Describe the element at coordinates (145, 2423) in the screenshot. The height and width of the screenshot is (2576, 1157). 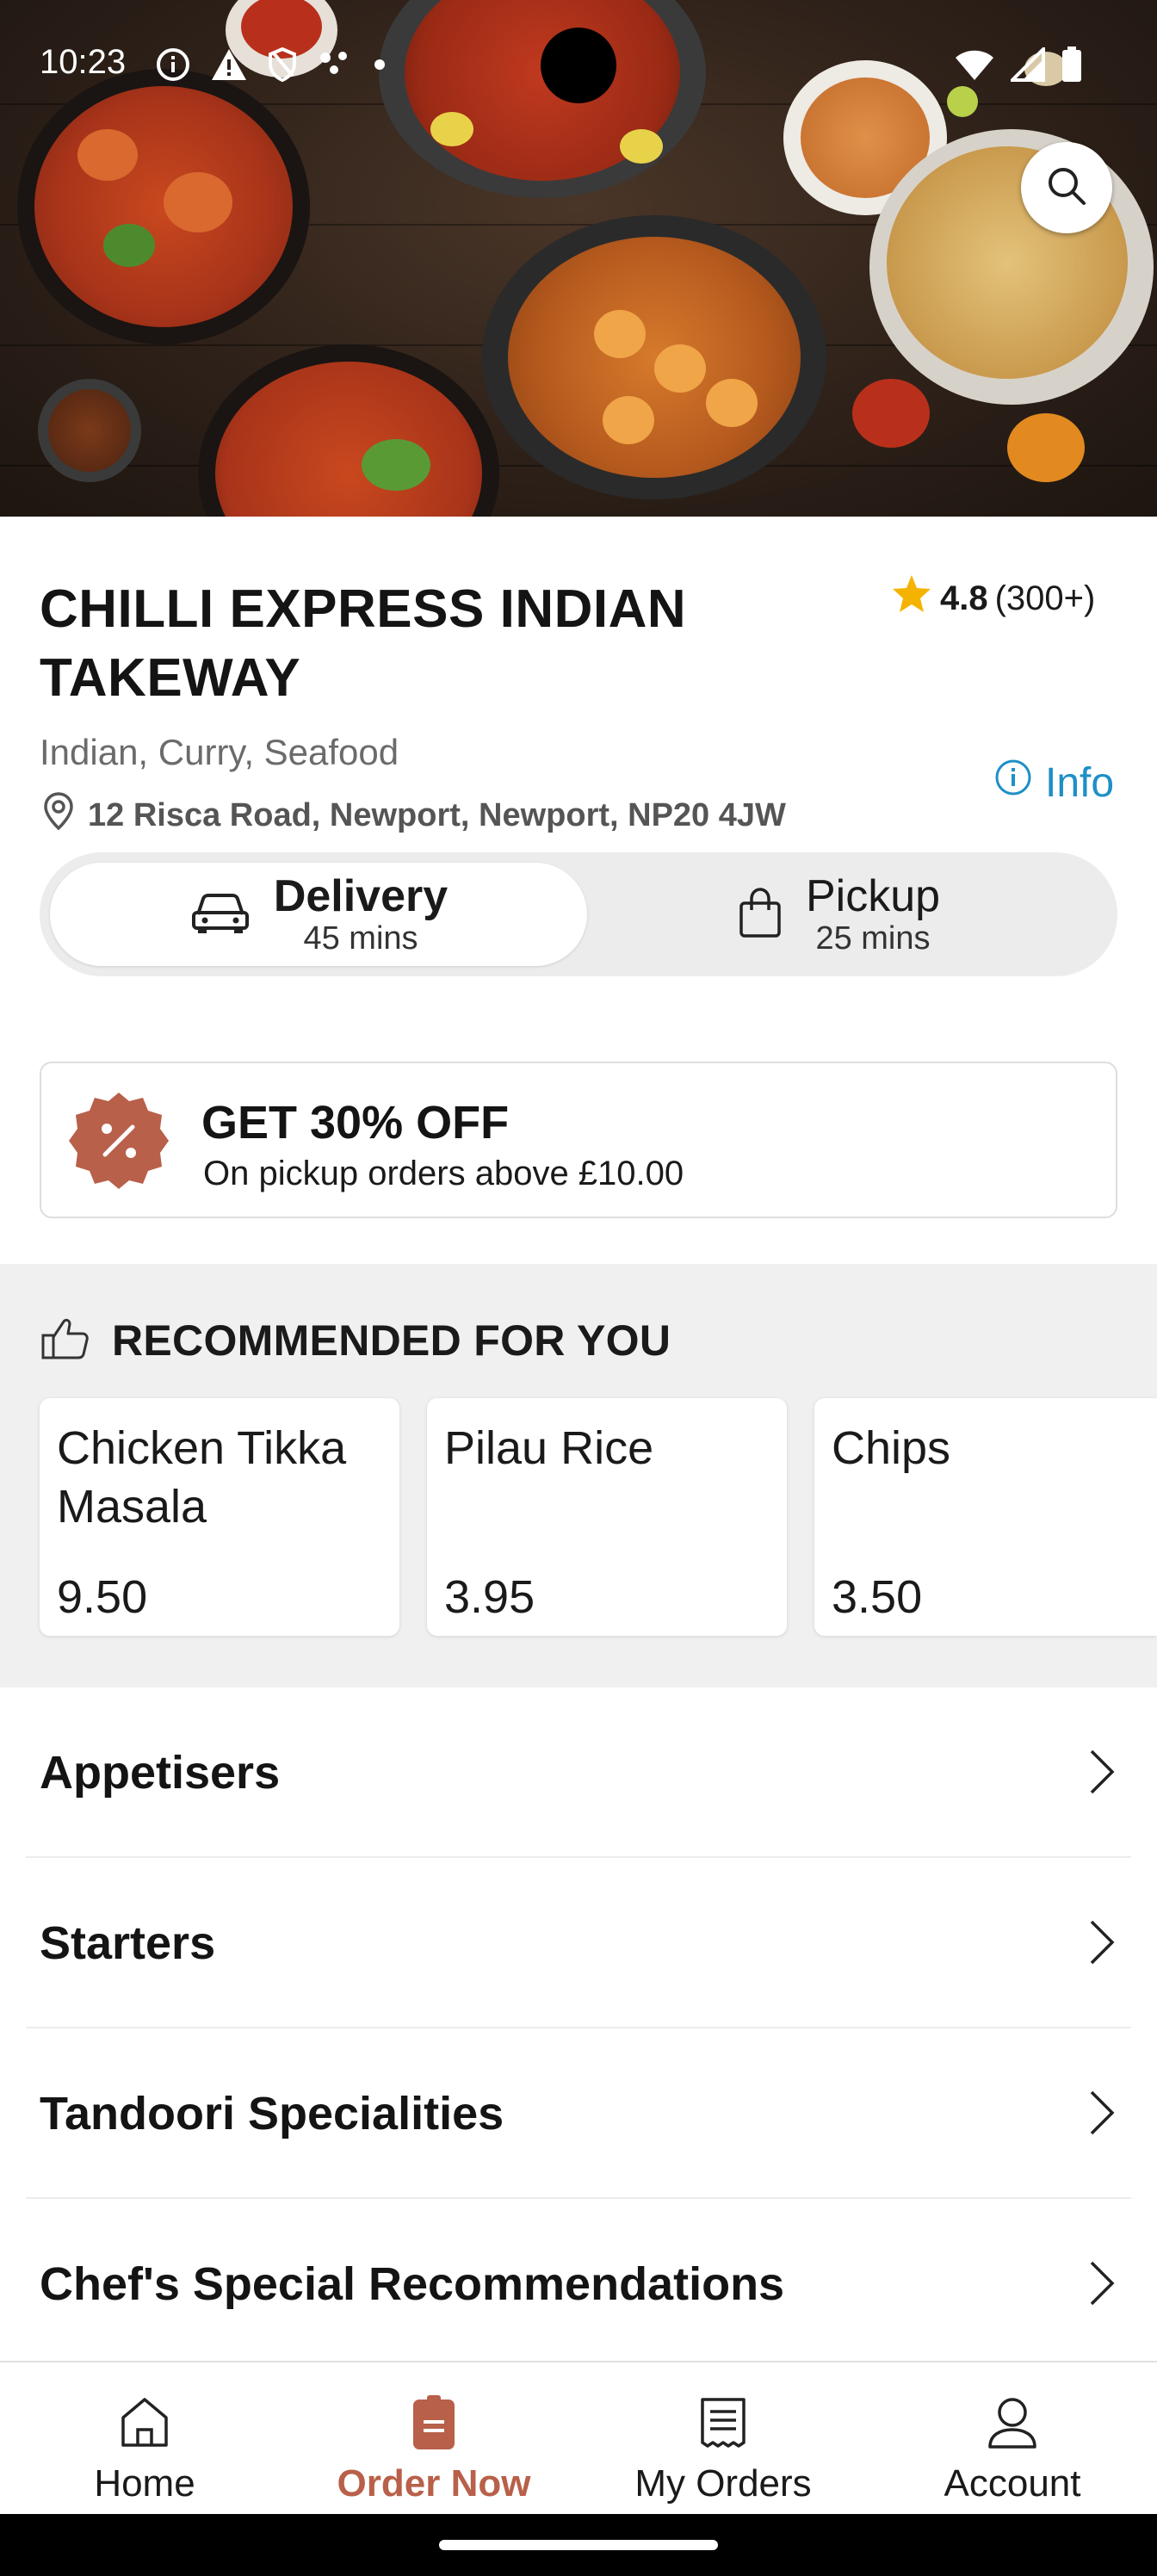
I see `home-icon` at that location.